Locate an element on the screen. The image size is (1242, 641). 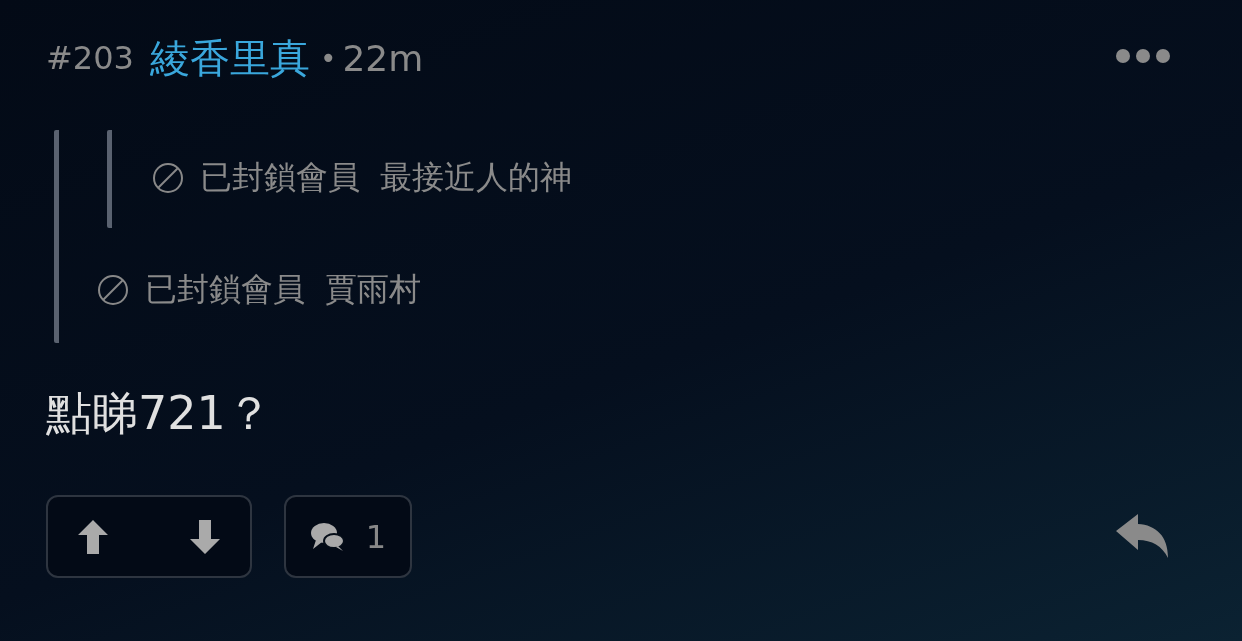
downvote-icon is located at coordinates (205, 536).